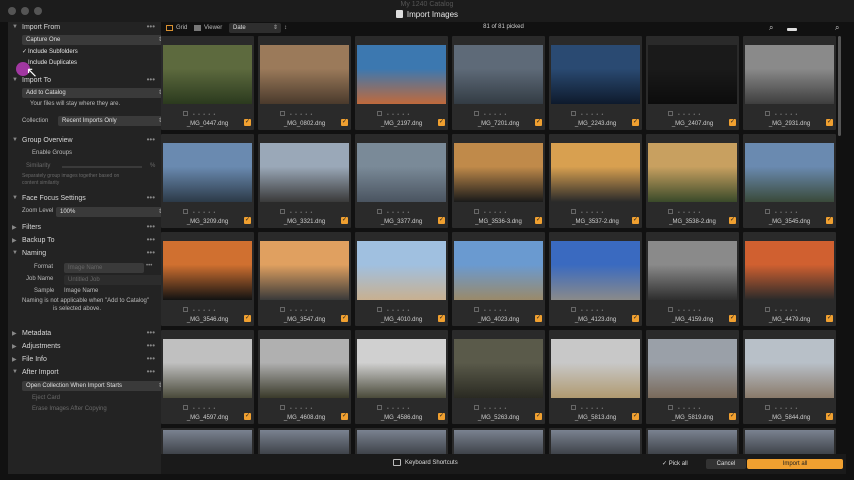  Describe the element at coordinates (108, 212) in the screenshot. I see `zoom-level-dropdown: 100% ⇕` at that location.